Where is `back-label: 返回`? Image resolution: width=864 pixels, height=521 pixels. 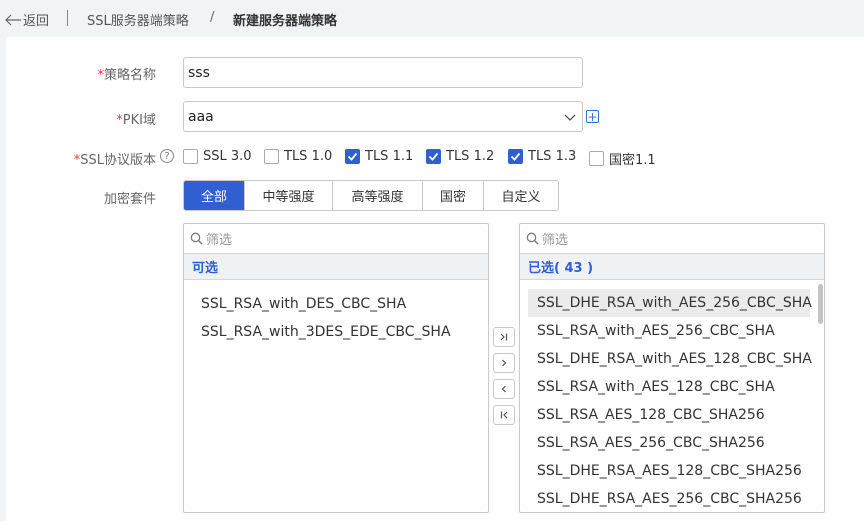 back-label: 返回 is located at coordinates (36, 21).